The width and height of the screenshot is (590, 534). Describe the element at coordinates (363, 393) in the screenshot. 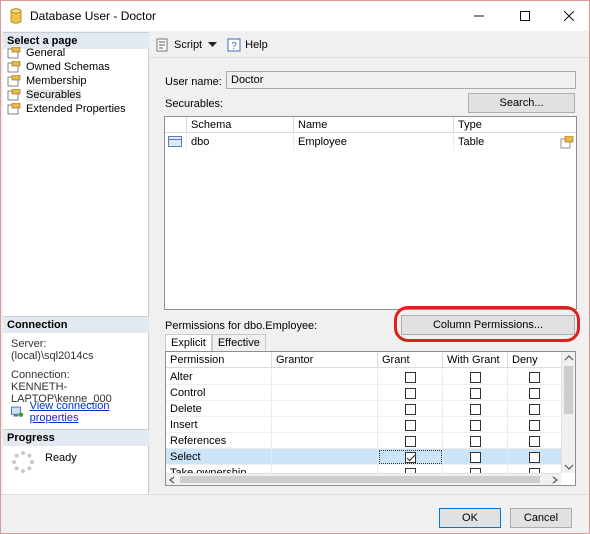

I see `permission-row: Control` at that location.